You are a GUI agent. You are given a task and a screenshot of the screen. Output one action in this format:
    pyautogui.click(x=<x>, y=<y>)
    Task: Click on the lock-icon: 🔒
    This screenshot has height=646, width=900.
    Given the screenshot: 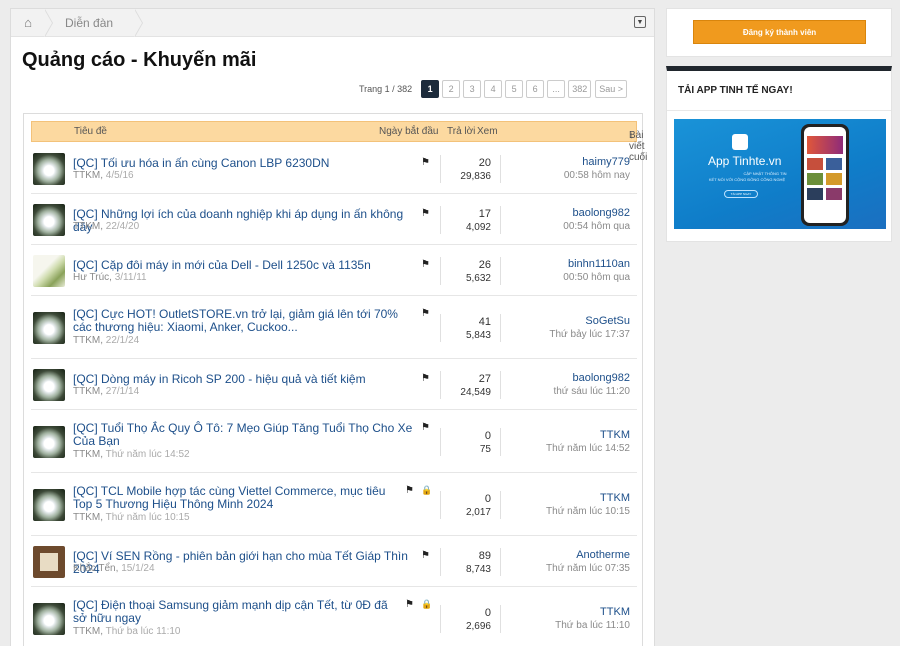 What is the action you would take?
    pyautogui.click(x=427, y=490)
    